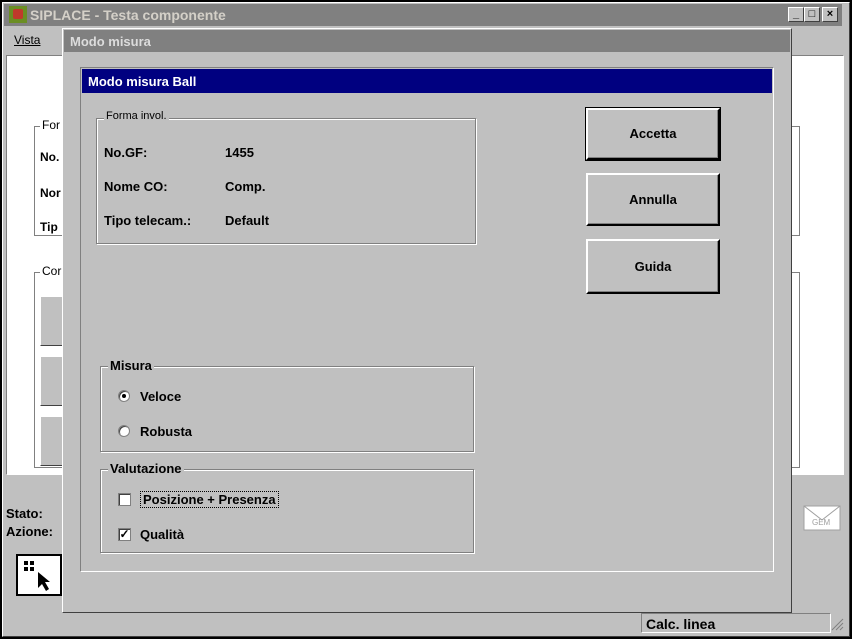 This screenshot has width=852, height=639. What do you see at coordinates (821, 522) in the screenshot?
I see `gem-label: GEM` at bounding box center [821, 522].